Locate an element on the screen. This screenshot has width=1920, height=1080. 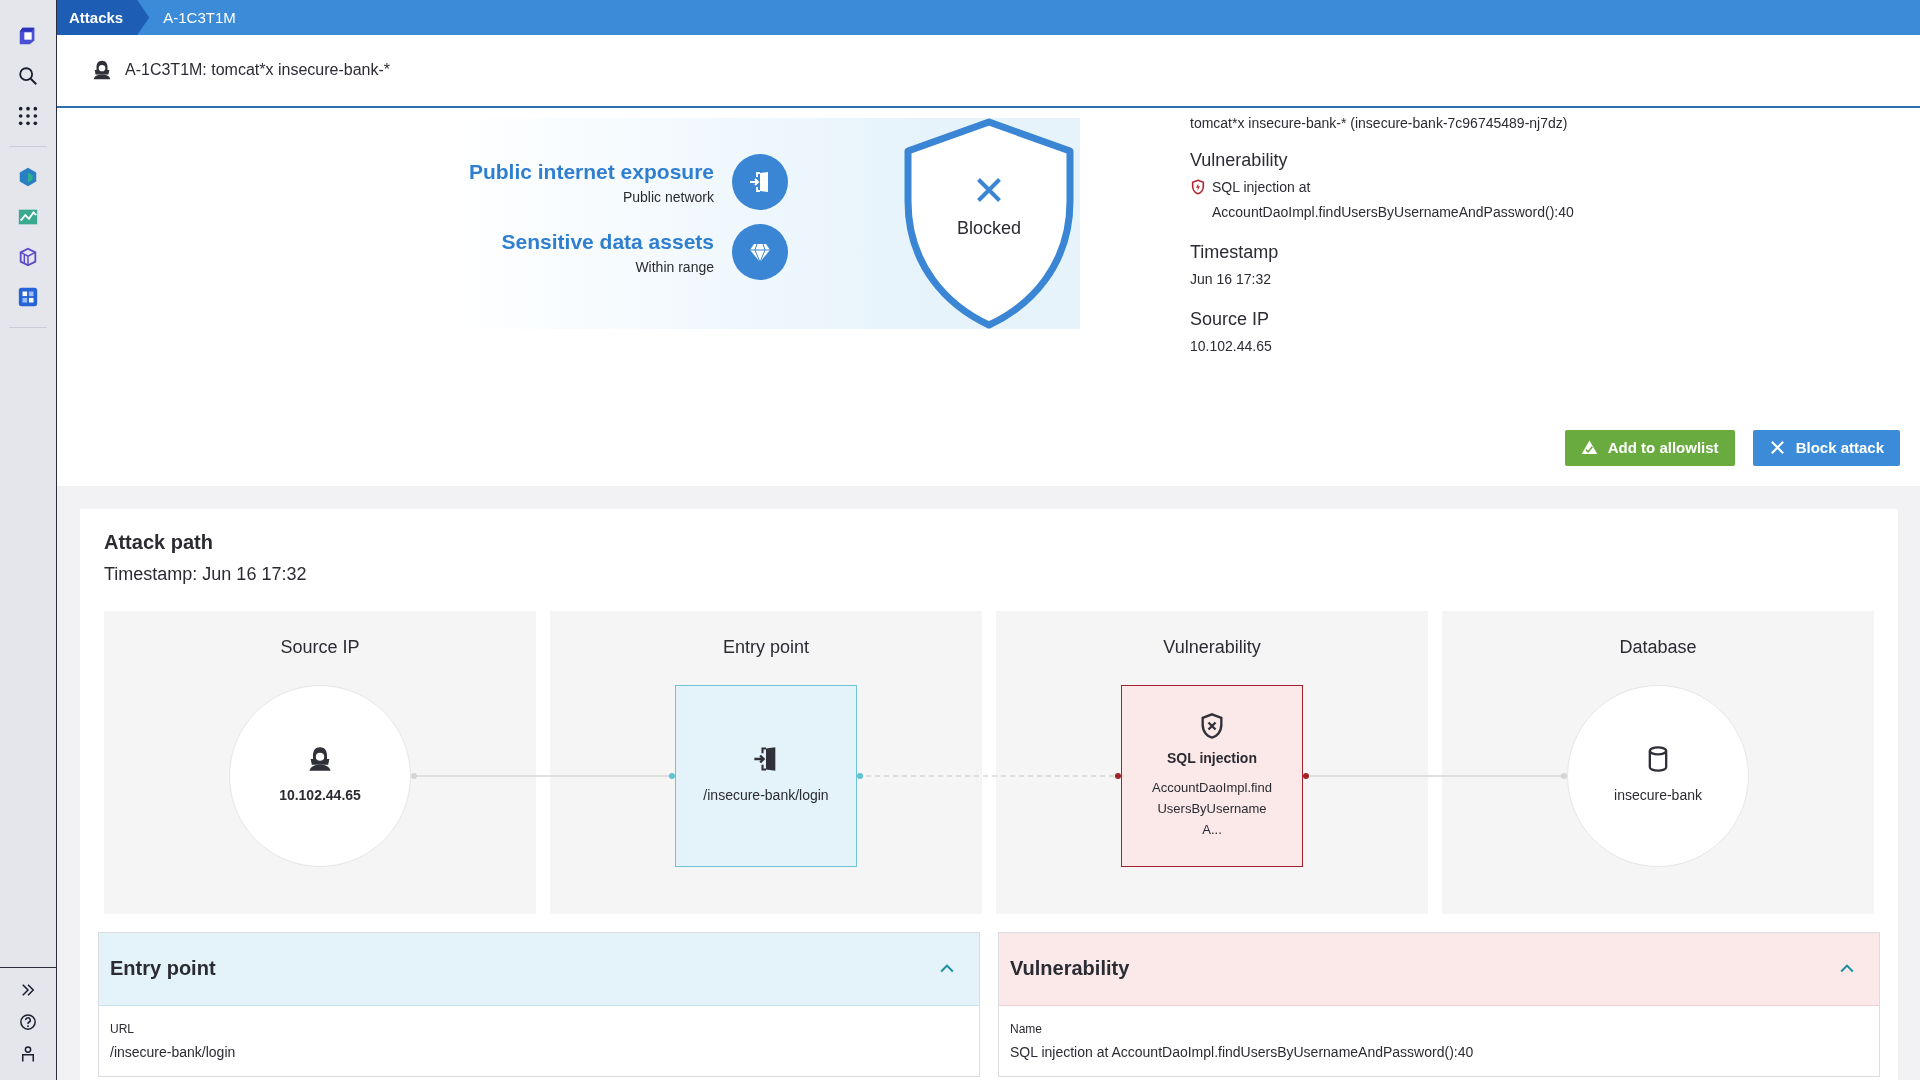
hexagon-app-icon is located at coordinates (28, 177).